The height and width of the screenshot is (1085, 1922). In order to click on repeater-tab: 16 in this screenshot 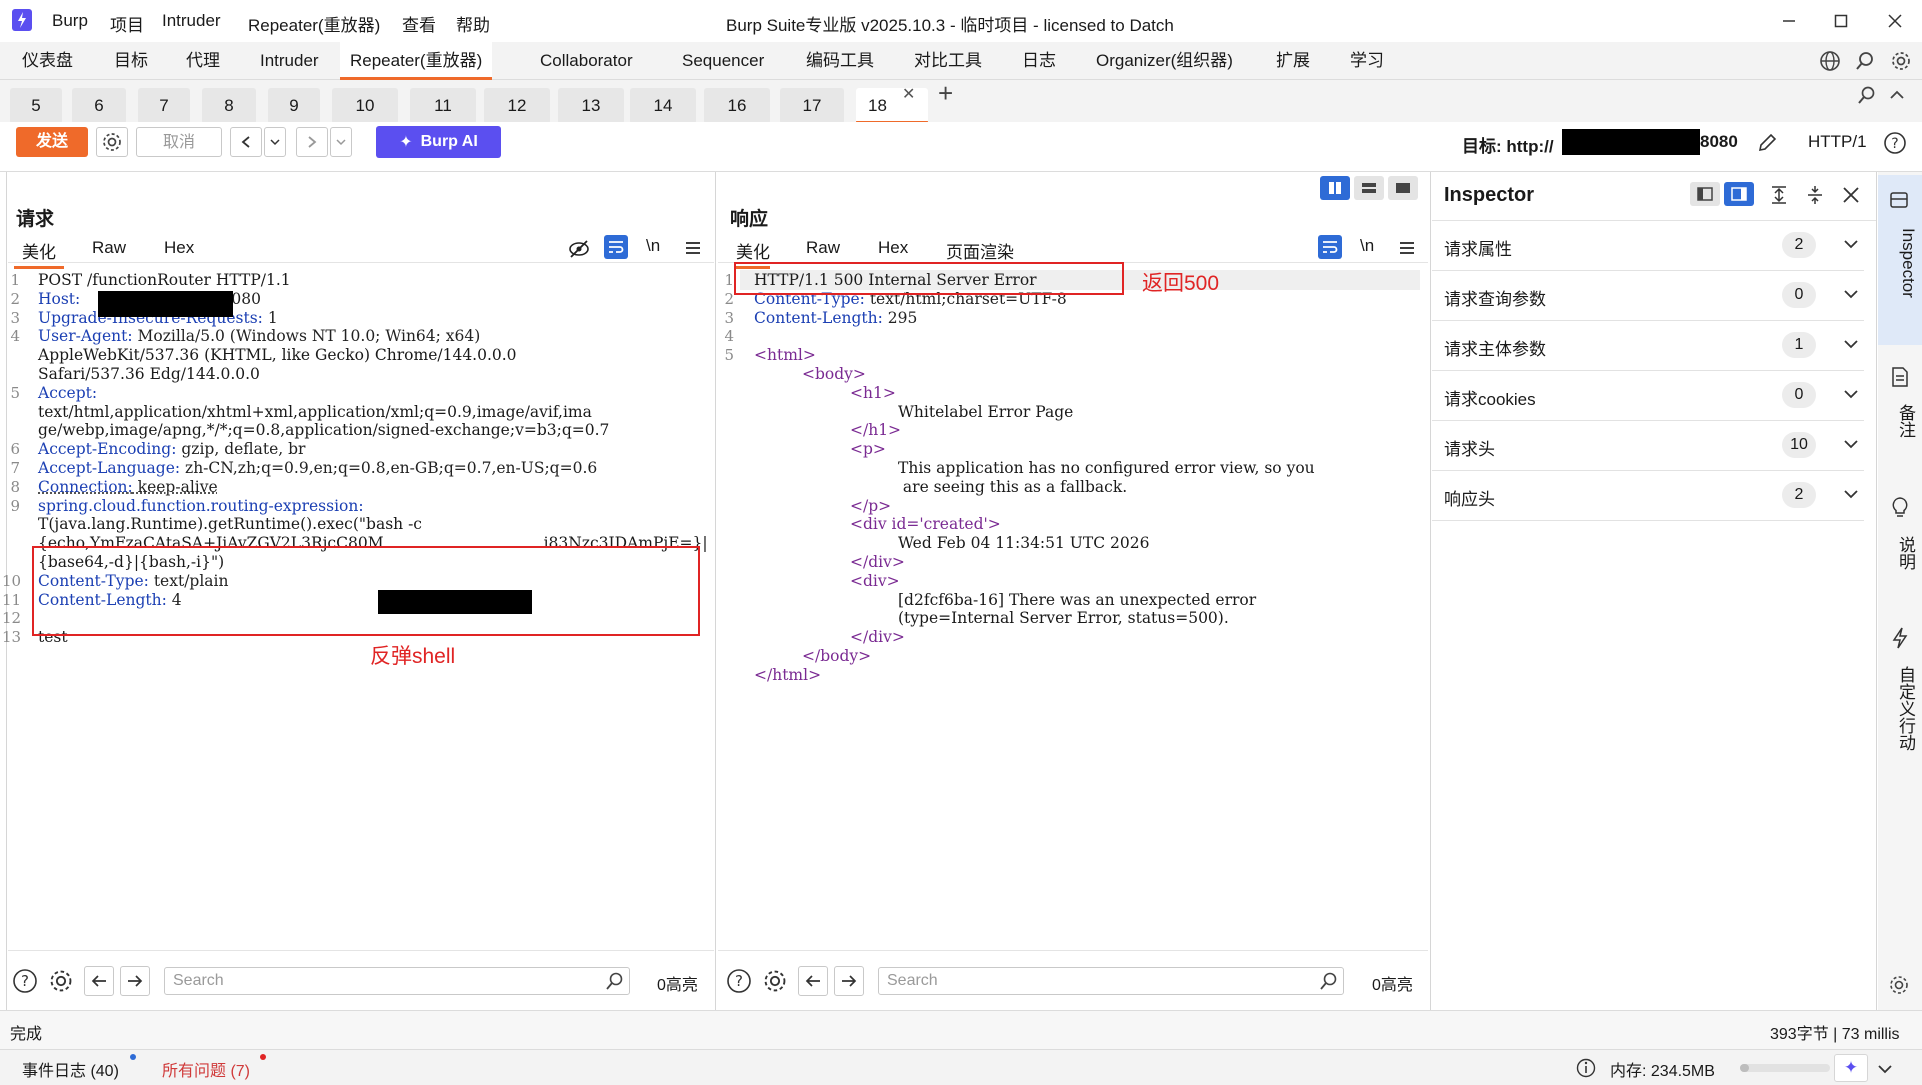, I will do `click(737, 106)`.